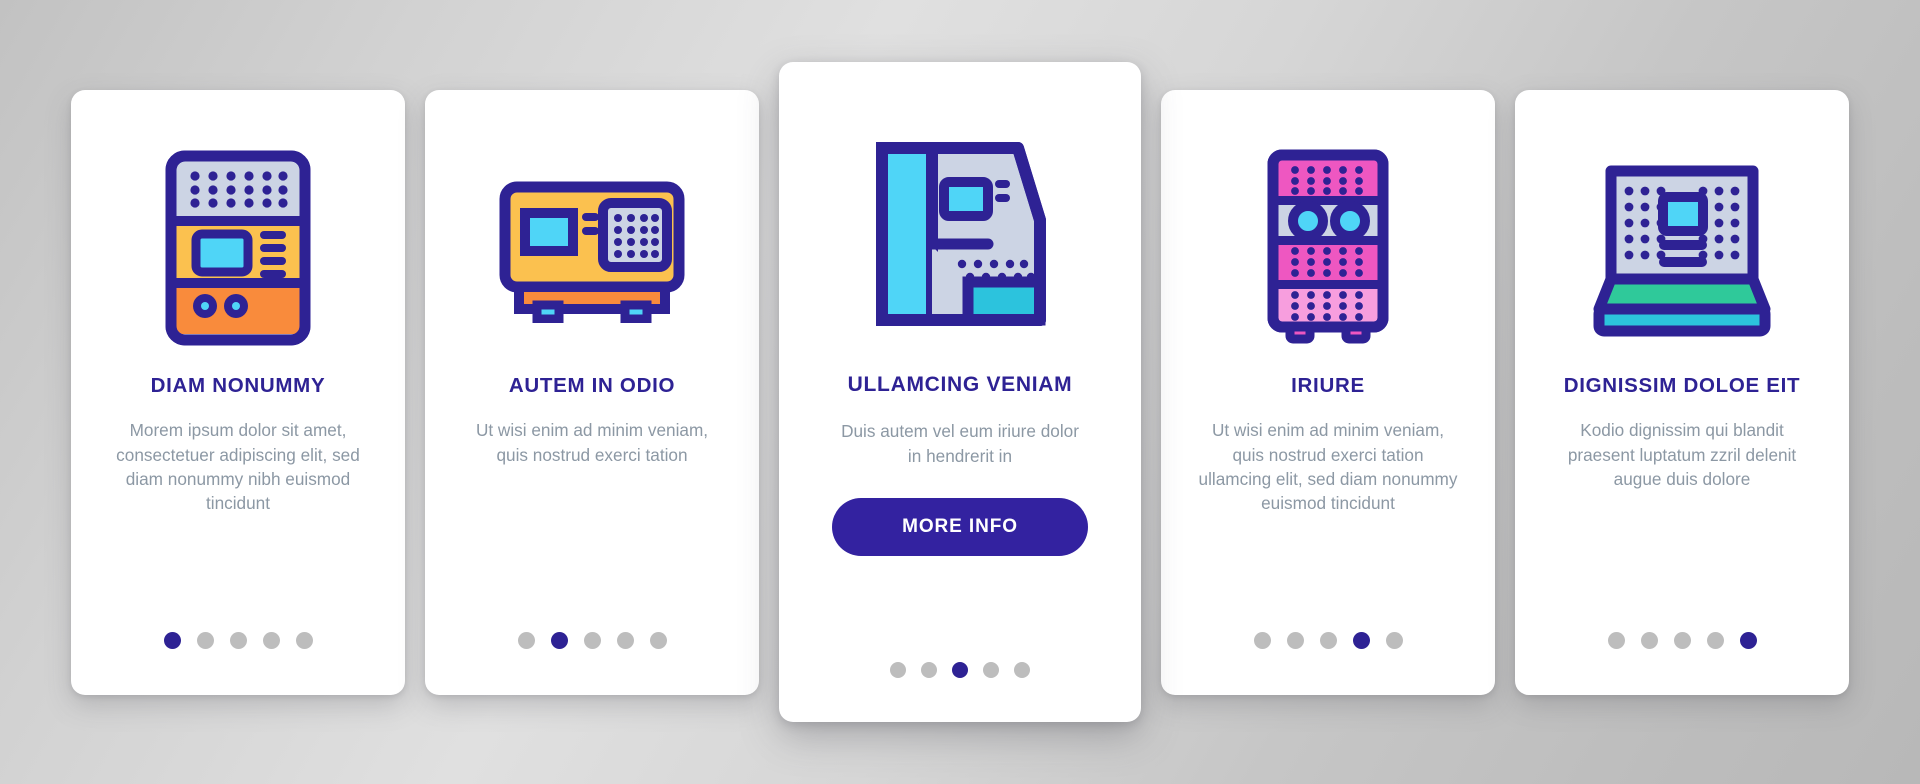  What do you see at coordinates (592, 248) in the screenshot?
I see `payment-terminal-icon` at bounding box center [592, 248].